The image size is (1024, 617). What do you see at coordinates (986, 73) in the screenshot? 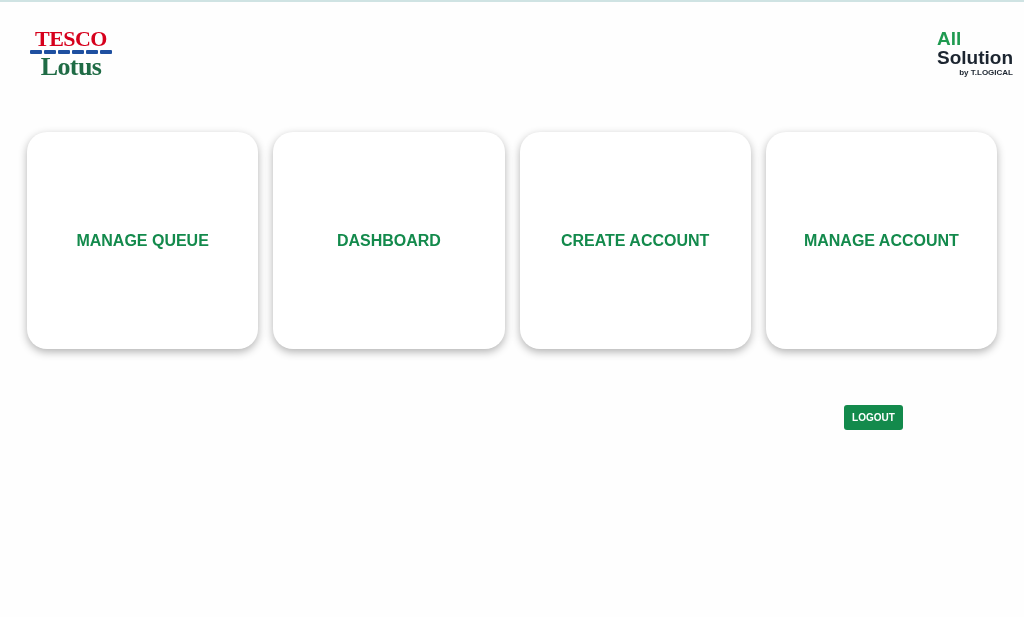
I see `logo-tagline: by T.LOGICAL` at bounding box center [986, 73].